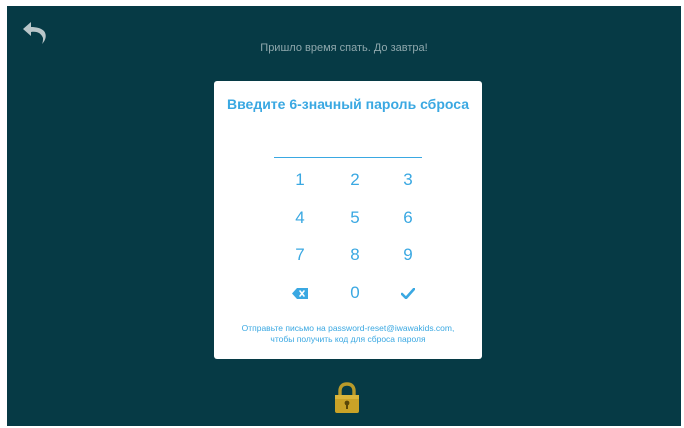  Describe the element at coordinates (348, 104) in the screenshot. I see `dialog-title: Введите 6-значный пароль сброса` at that location.